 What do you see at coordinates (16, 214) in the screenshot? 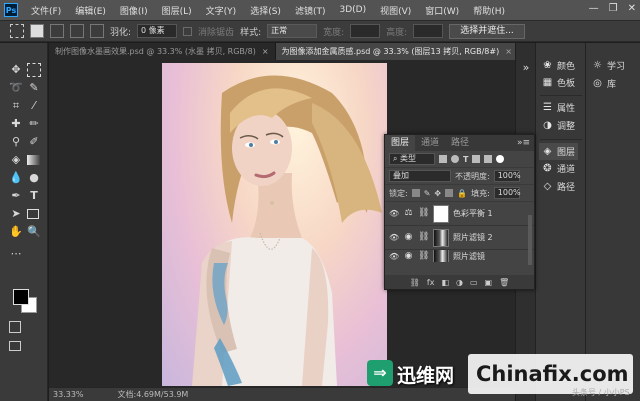
I see `path-select-icon: ➤` at bounding box center [16, 214].